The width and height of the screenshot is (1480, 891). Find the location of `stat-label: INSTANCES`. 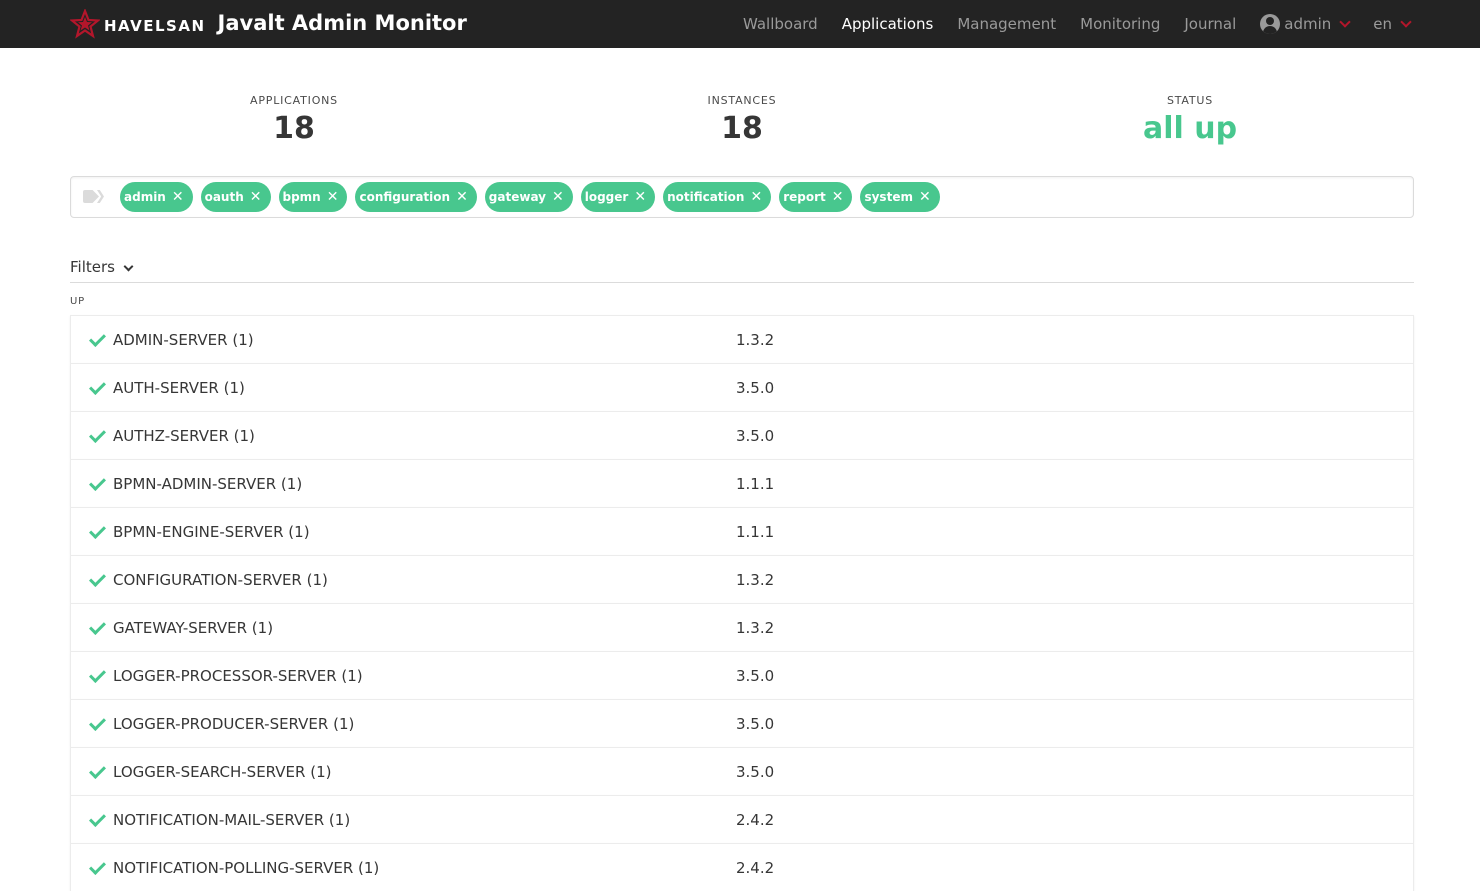

stat-label: INSTANCES is located at coordinates (742, 100).